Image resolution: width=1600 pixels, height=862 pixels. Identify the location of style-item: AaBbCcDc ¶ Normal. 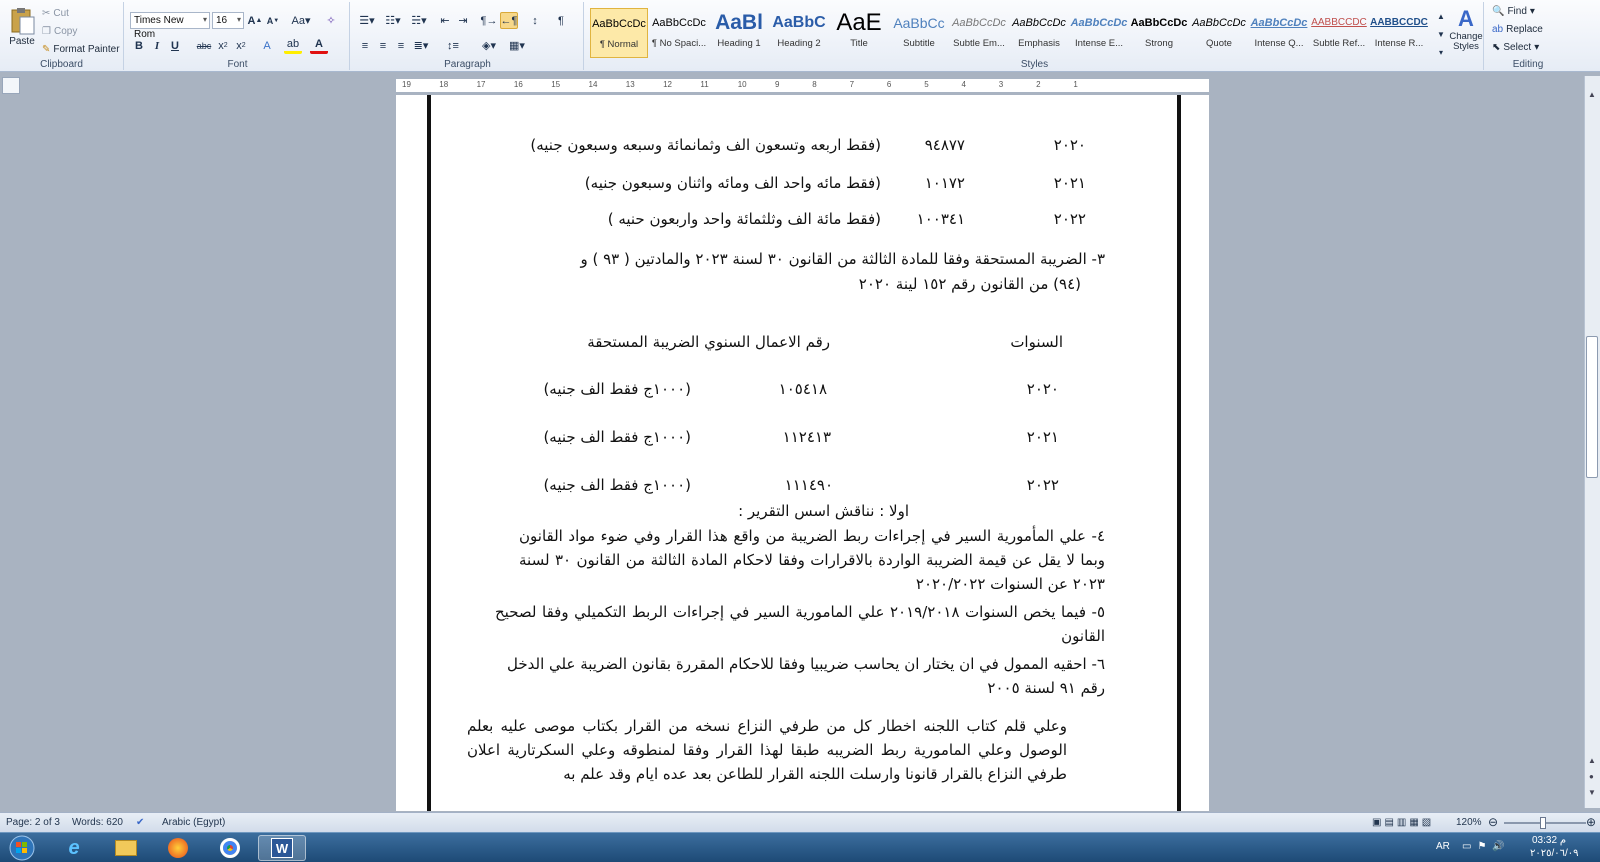
(619, 33).